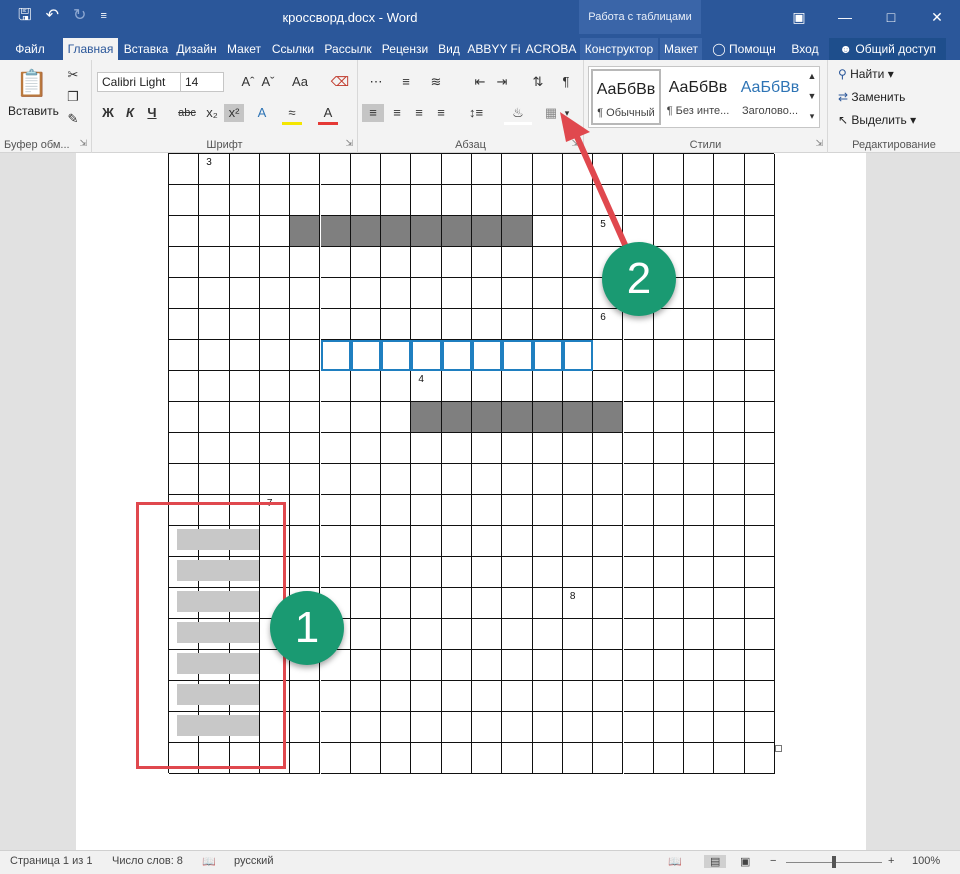 Image resolution: width=960 pixels, height=874 pixels. What do you see at coordinates (575, 127) in the screenshot?
I see `arrow-head` at bounding box center [575, 127].